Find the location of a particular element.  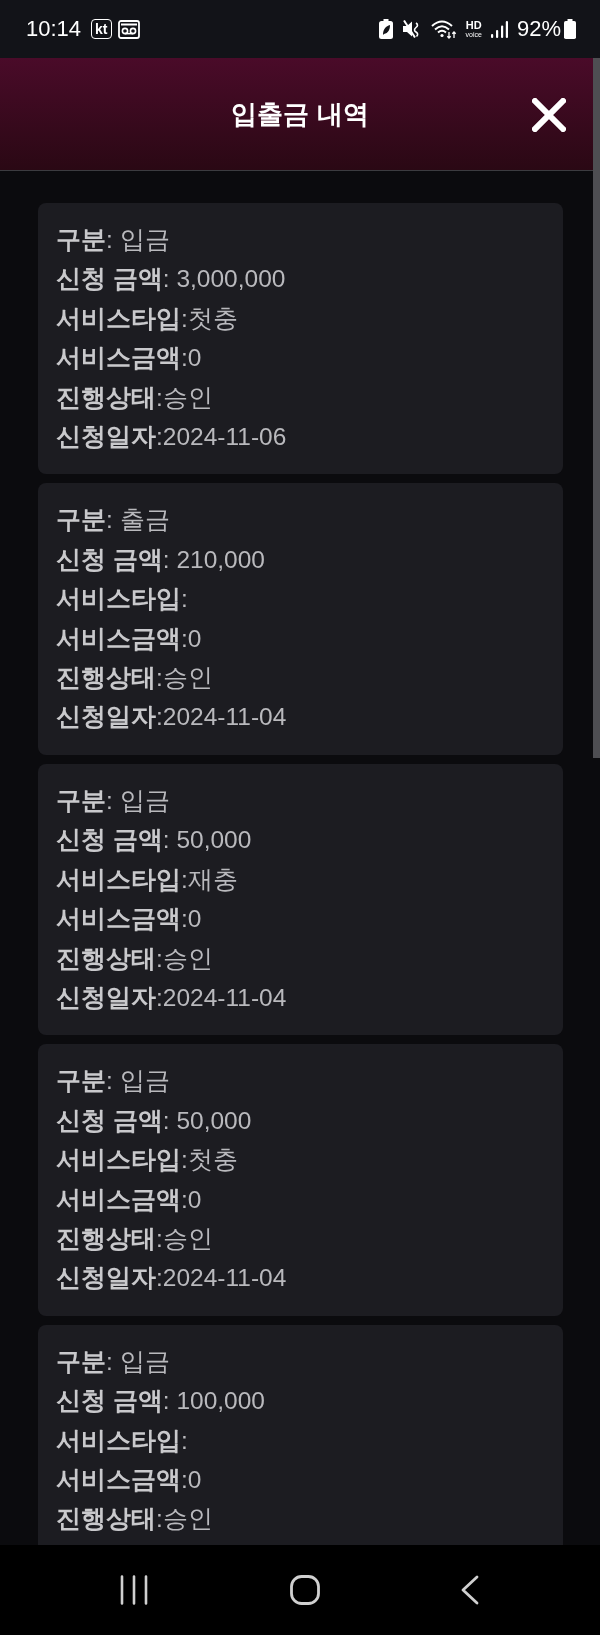

back-icon is located at coordinates (470, 1590).